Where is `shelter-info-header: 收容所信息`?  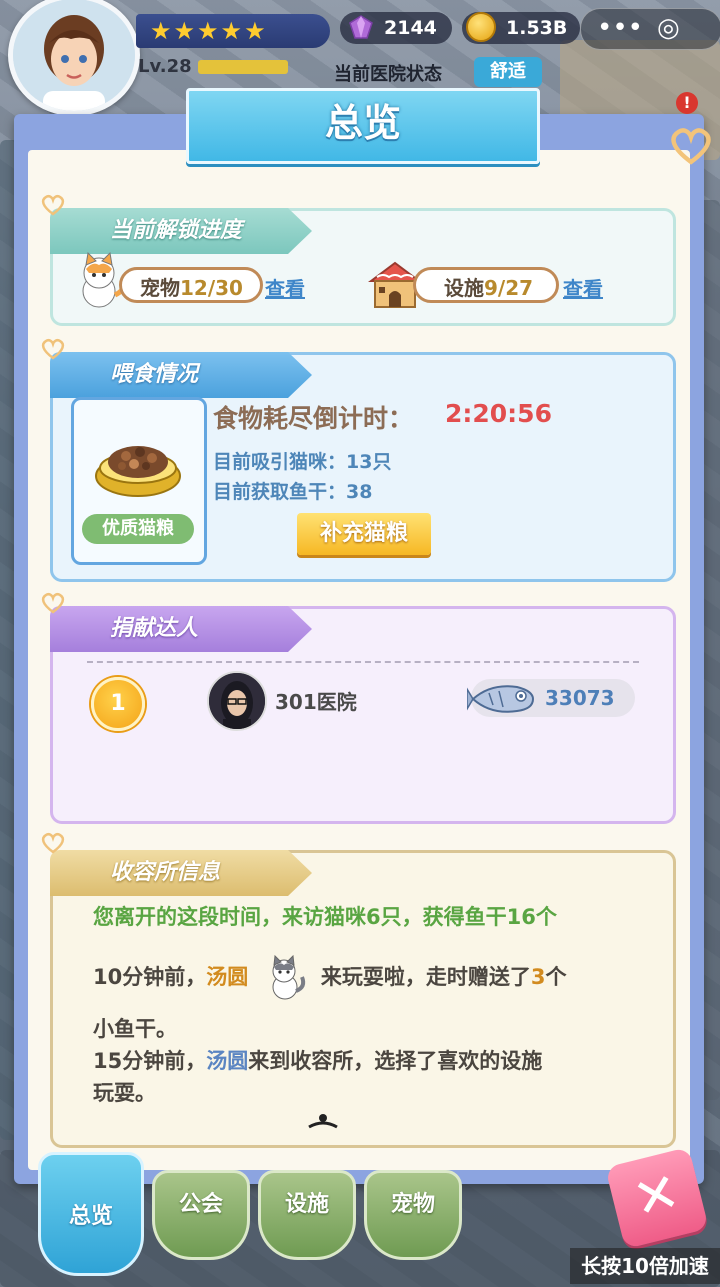
shelter-info-header: 收容所信息 is located at coordinates (181, 873).